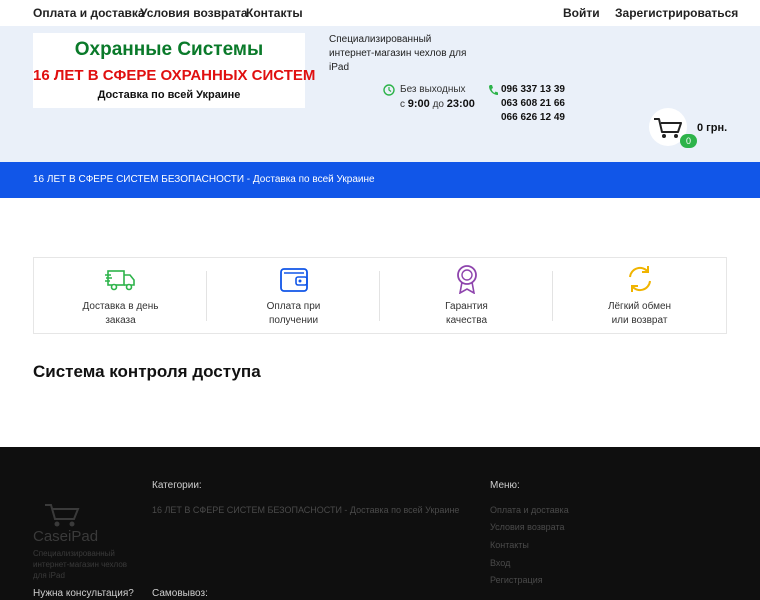  Describe the element at coordinates (505, 485) in the screenshot. I see `footer-menu-heading: Меню:` at that location.